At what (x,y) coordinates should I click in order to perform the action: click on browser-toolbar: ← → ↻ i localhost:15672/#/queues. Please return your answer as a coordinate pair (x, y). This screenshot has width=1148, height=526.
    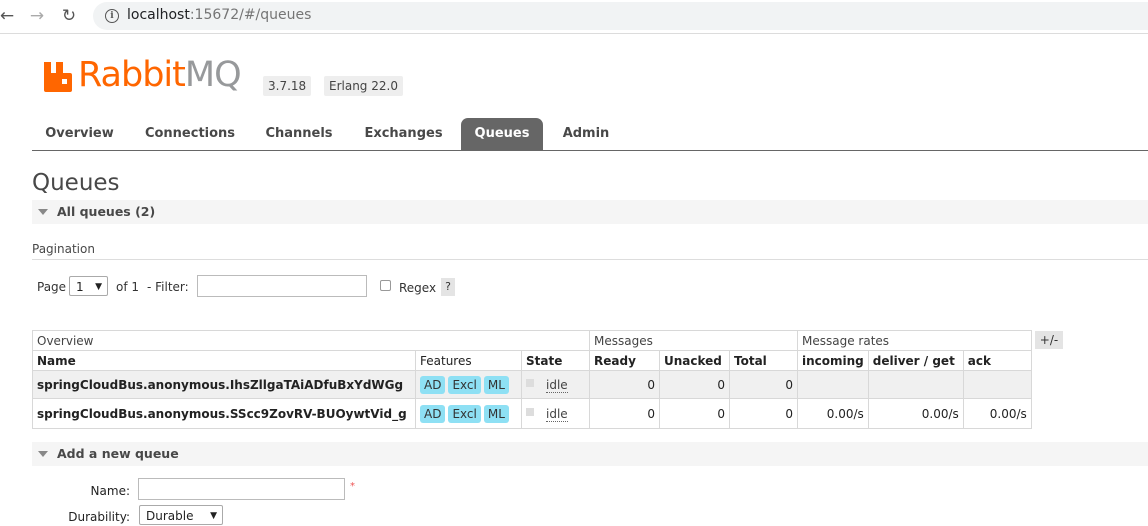
    Looking at the image, I should click on (574, 17).